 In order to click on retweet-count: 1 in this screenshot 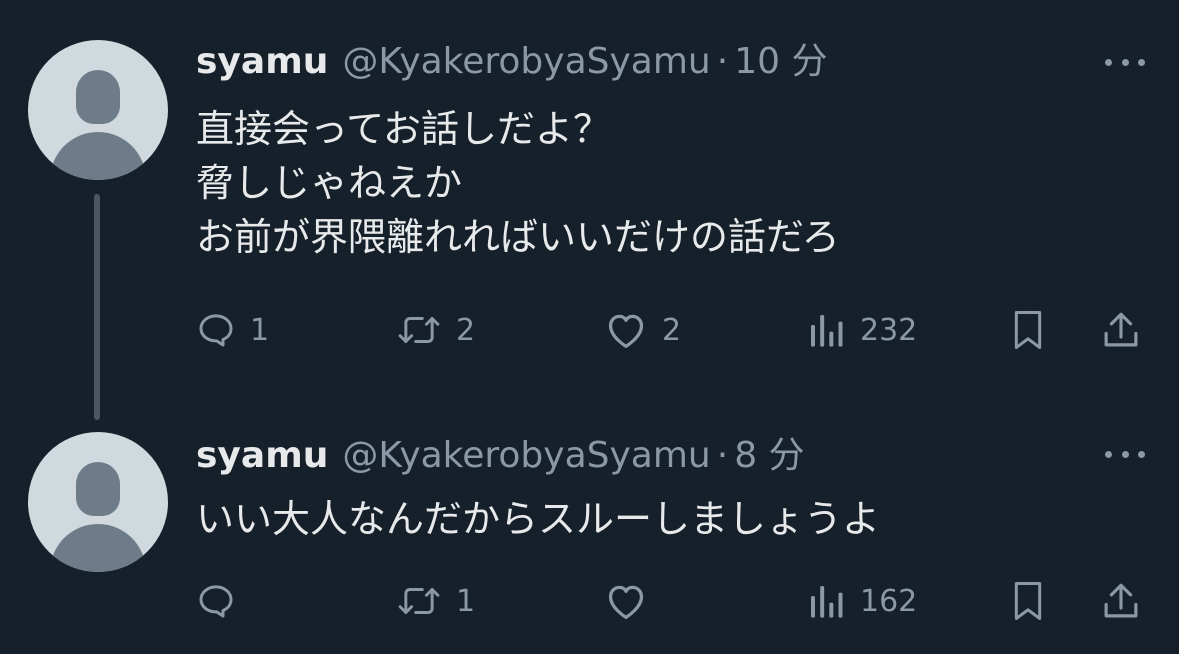, I will do `click(466, 601)`.